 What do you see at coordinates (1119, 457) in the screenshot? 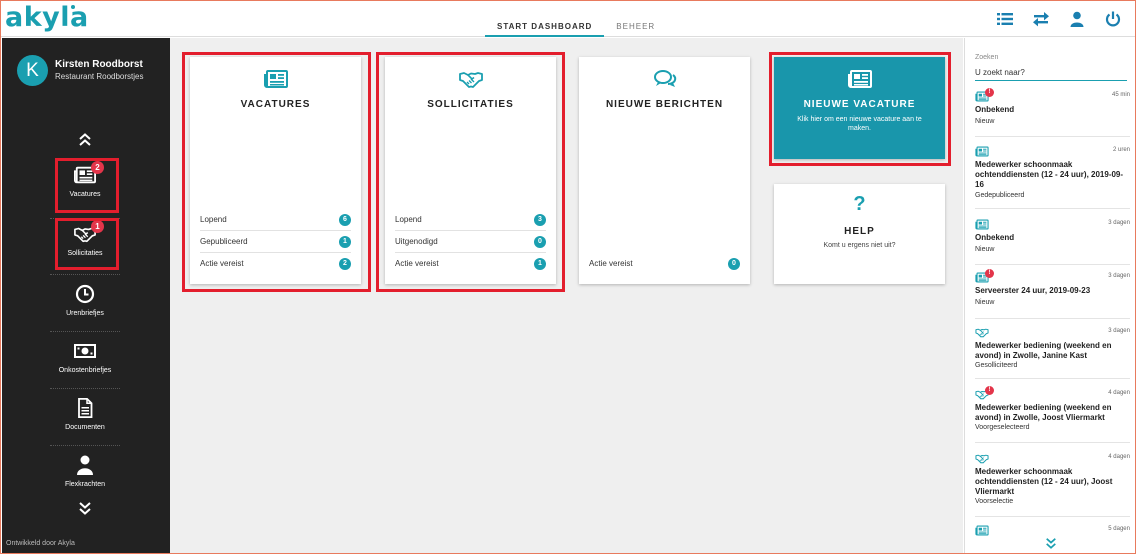
I see `notification-time: 4 dagen` at bounding box center [1119, 457].